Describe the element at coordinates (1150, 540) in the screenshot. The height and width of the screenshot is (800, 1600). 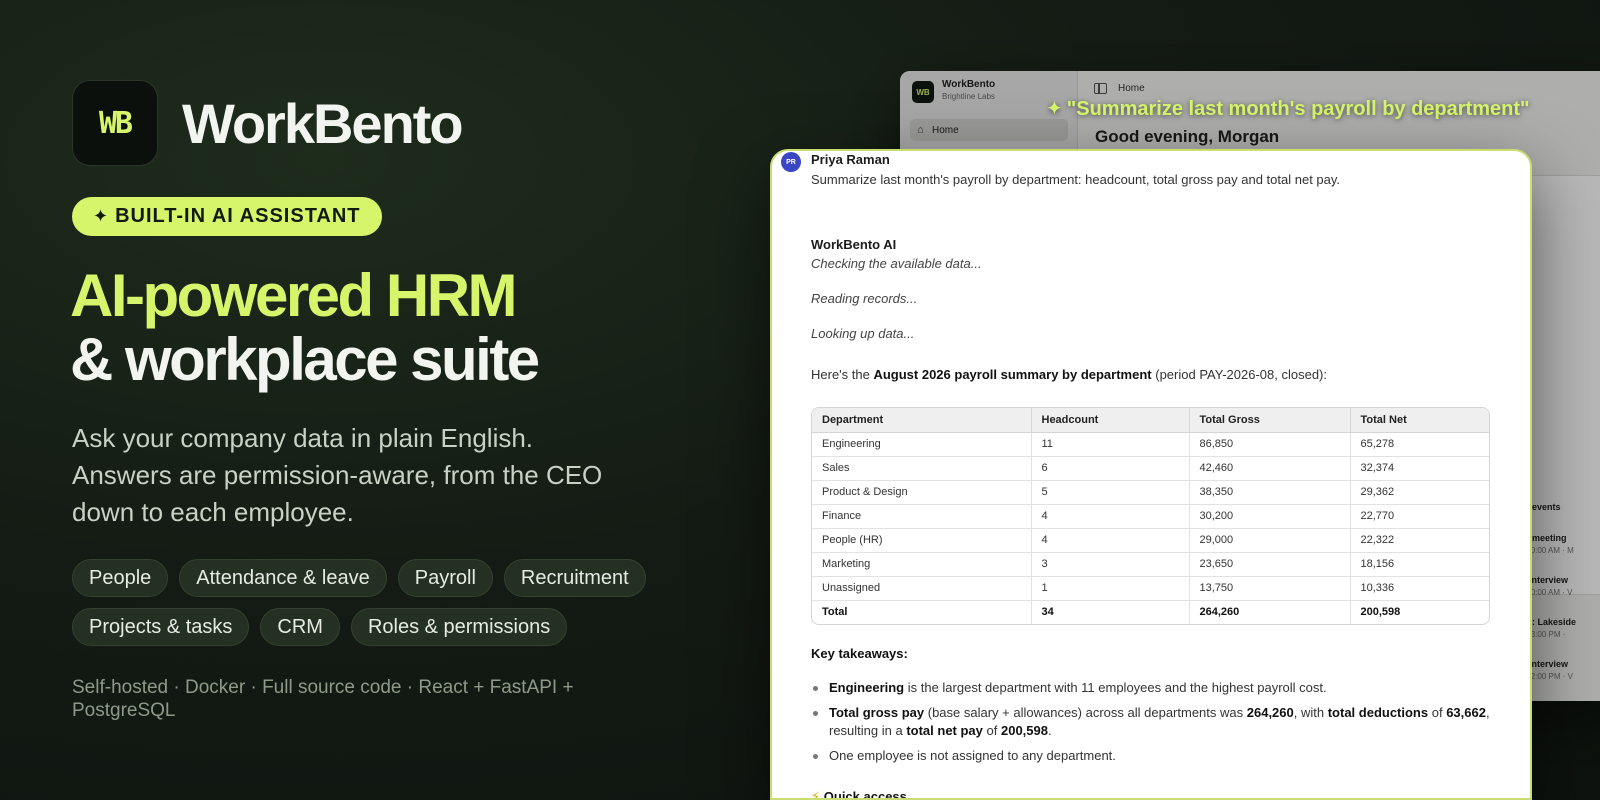
I see `table-row: People (HR) 4 29,000 22,322` at that location.